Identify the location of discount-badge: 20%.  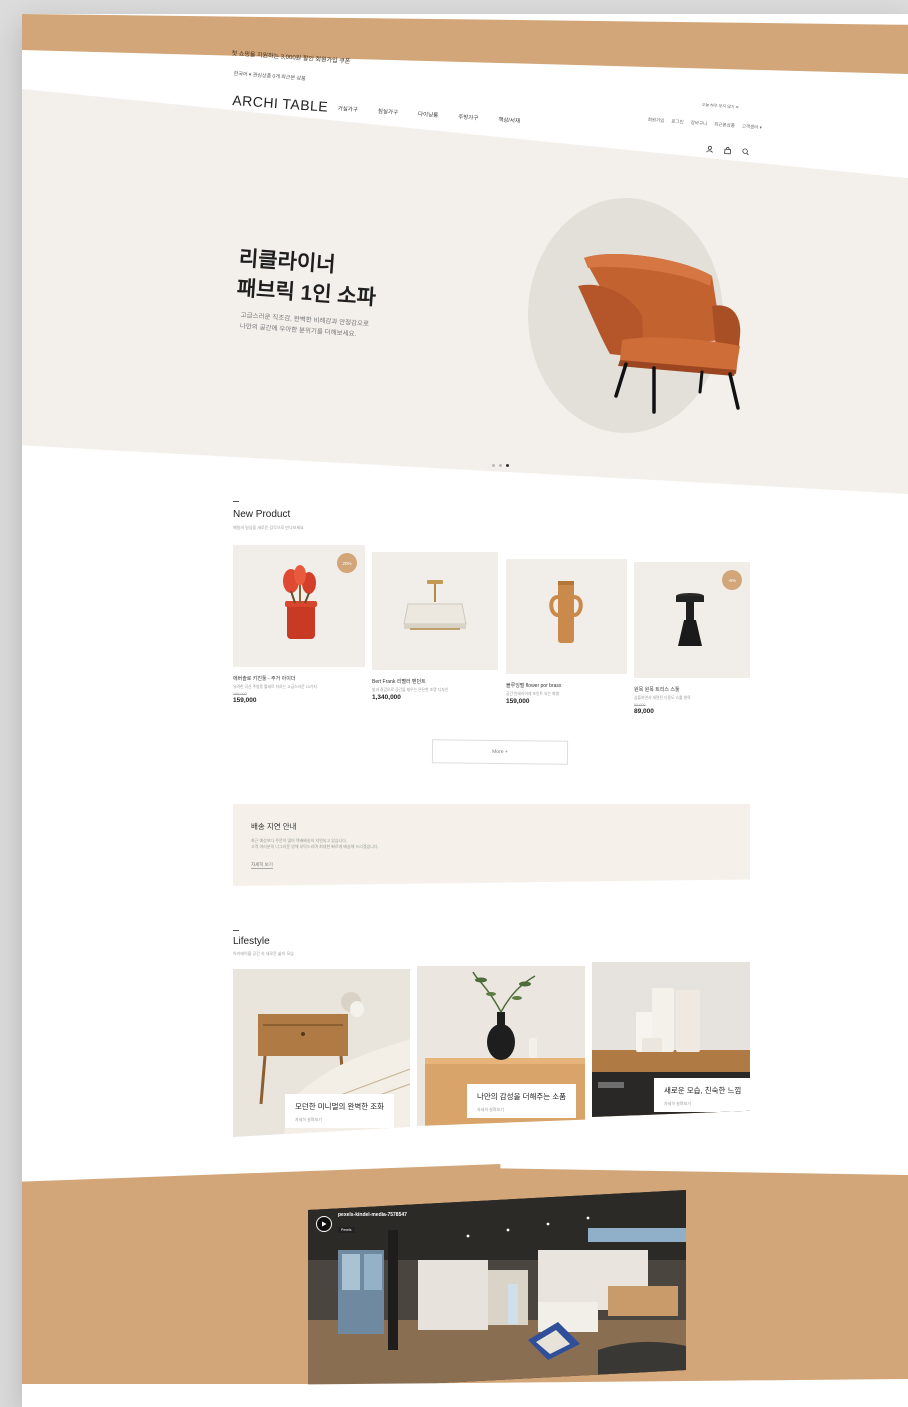
(347, 563).